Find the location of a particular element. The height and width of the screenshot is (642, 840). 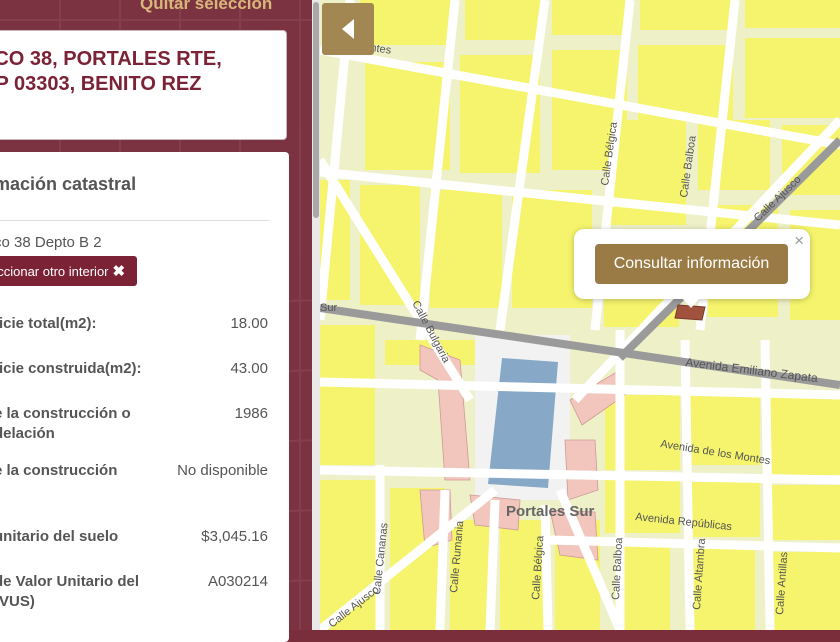

row-value: No disponible is located at coordinates (222, 470).